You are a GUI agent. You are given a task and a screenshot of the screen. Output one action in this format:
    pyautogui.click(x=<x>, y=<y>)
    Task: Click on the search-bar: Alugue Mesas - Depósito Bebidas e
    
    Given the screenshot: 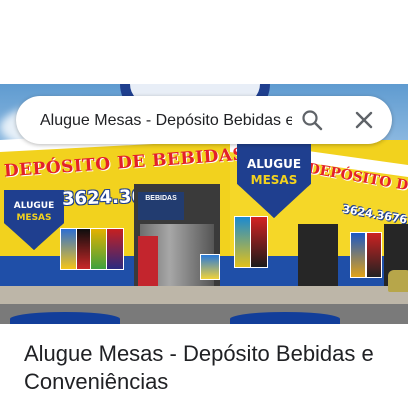 What is the action you would take?
    pyautogui.click(x=204, y=120)
    